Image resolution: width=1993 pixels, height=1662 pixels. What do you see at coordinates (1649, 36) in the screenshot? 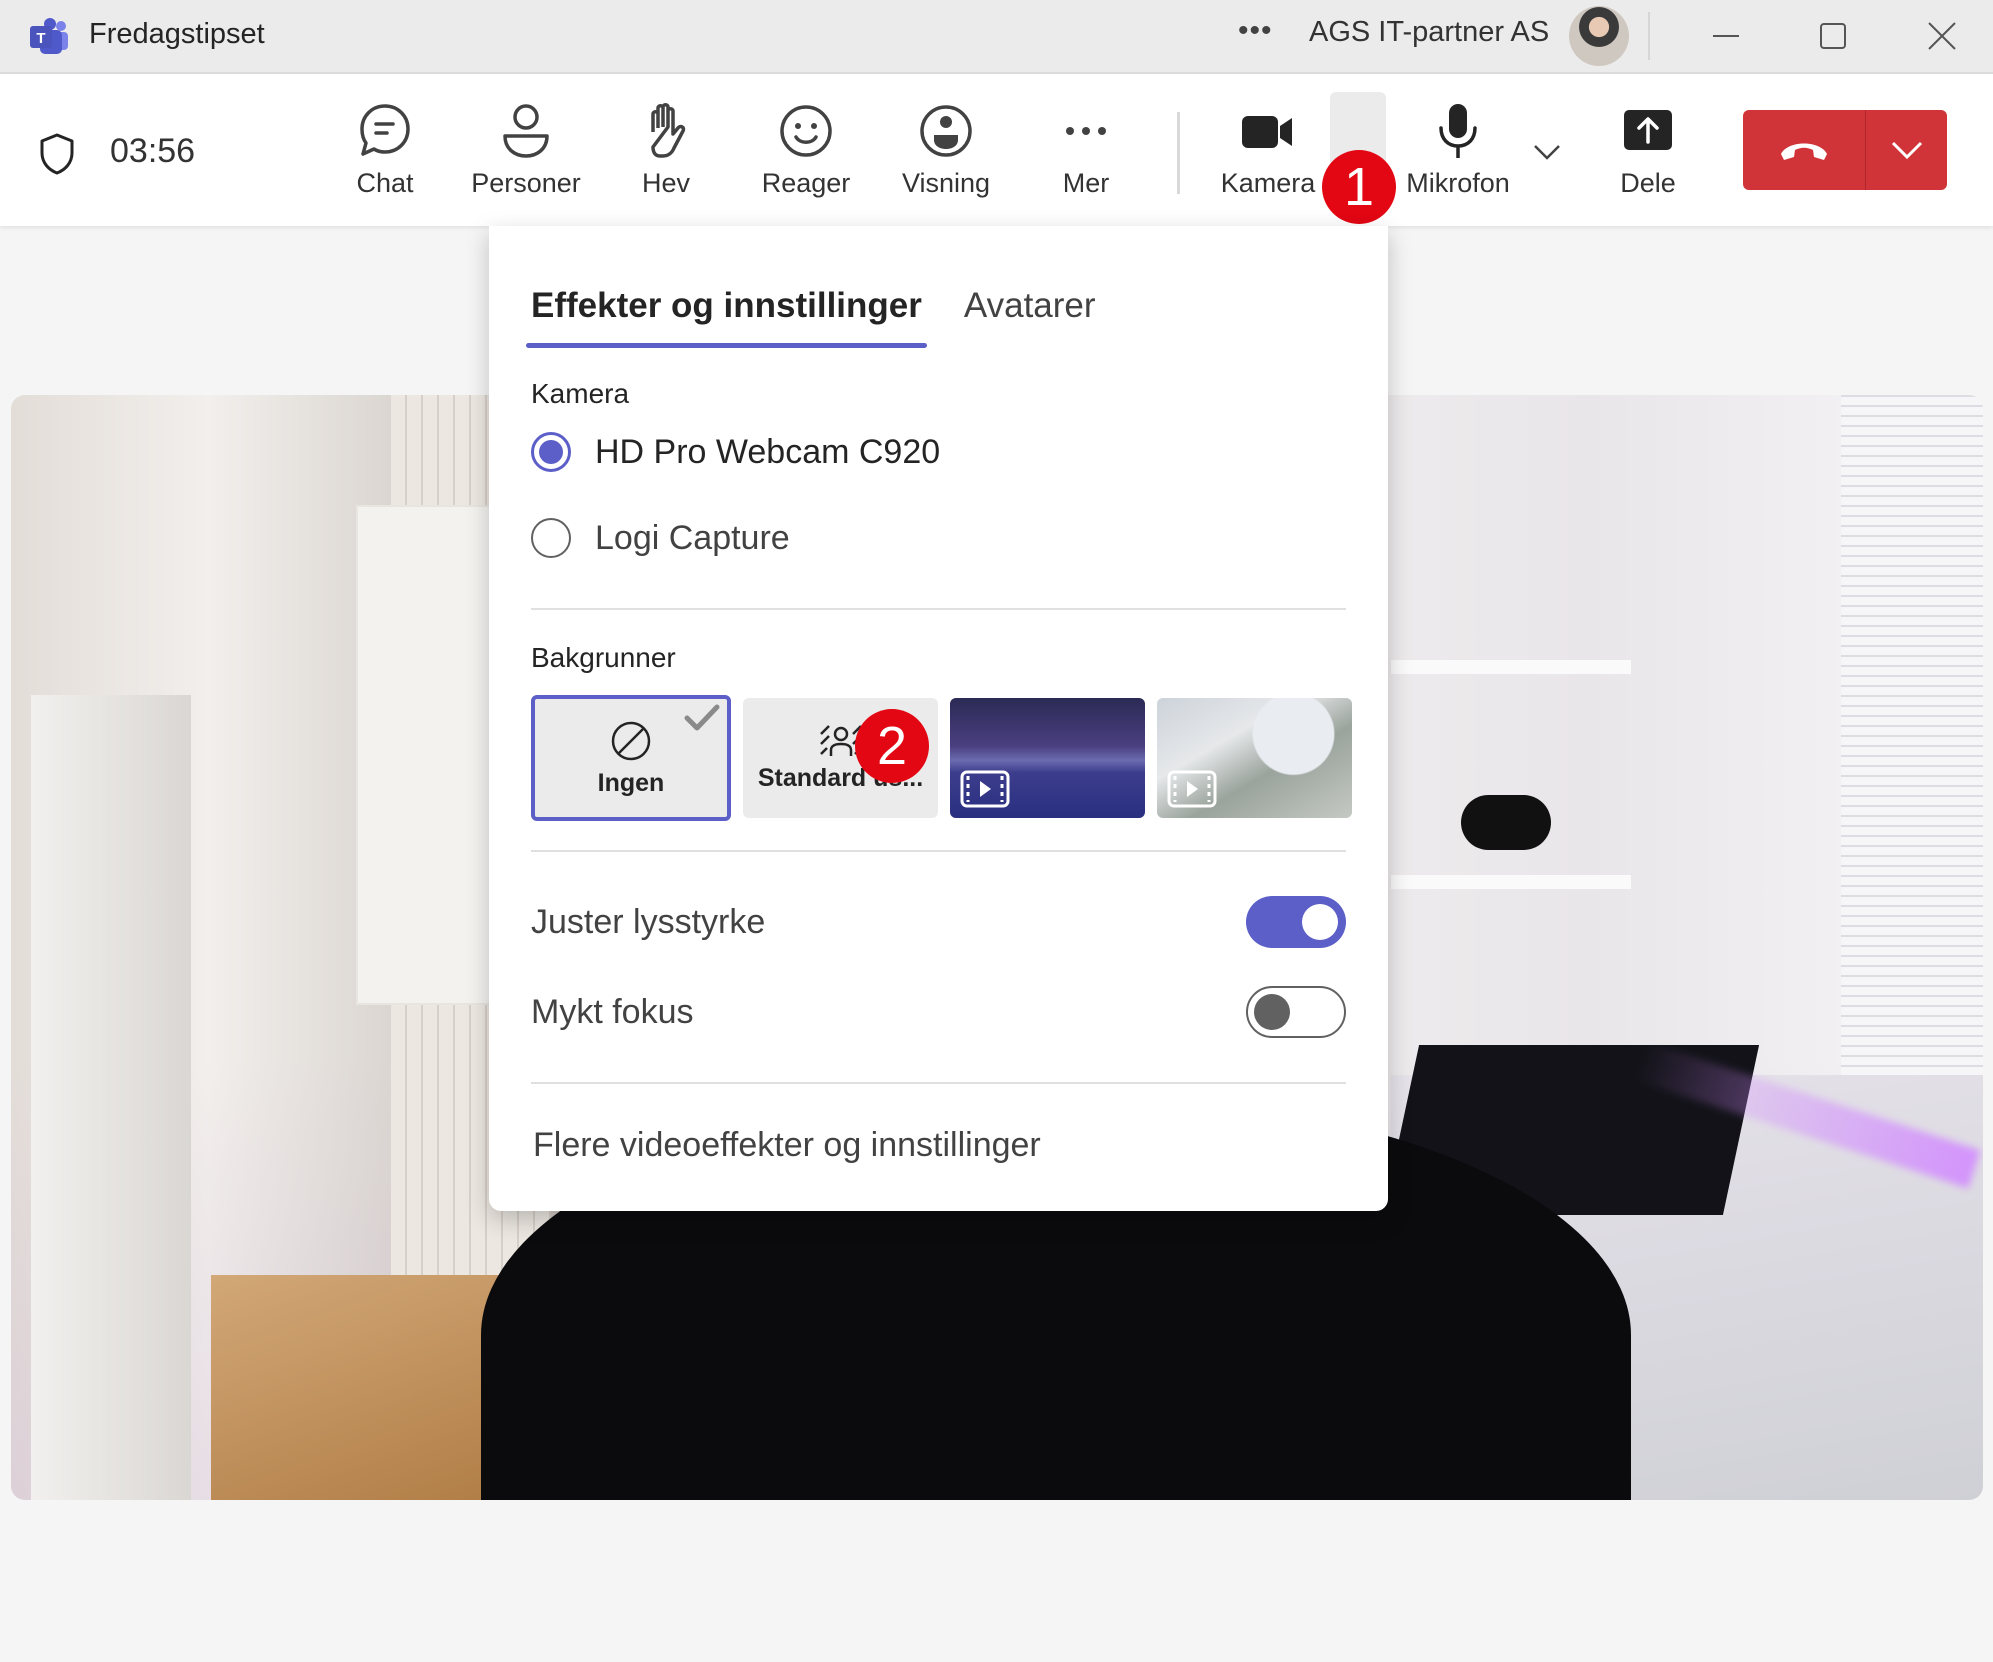
I see `title-divider` at bounding box center [1649, 36].